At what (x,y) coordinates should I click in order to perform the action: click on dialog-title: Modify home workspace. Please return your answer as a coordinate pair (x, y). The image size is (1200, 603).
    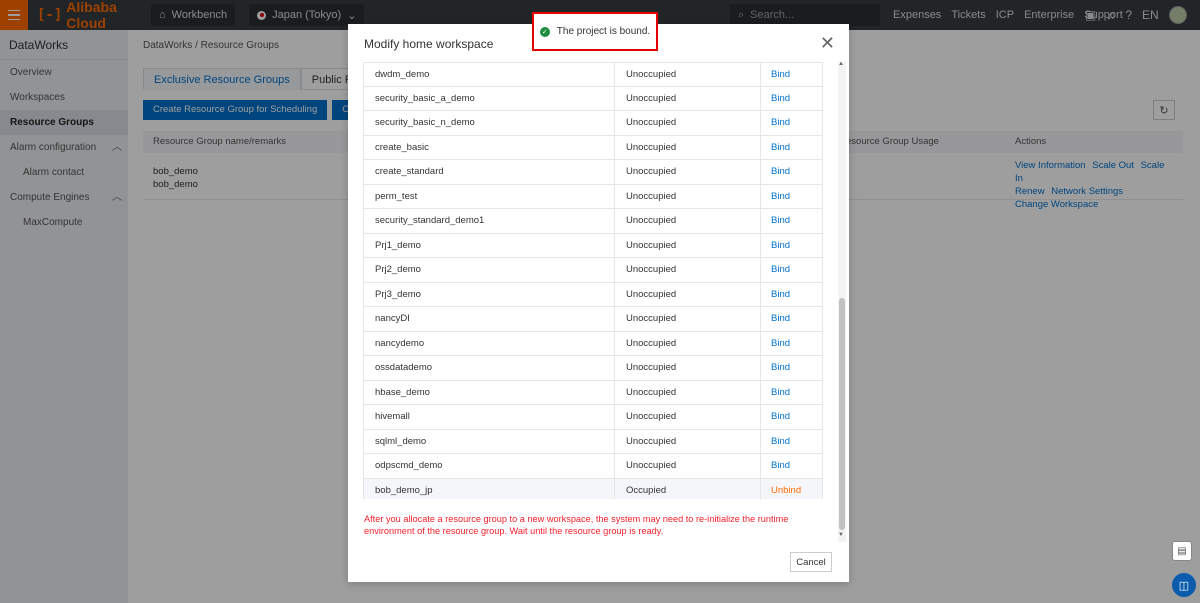
    Looking at the image, I should click on (429, 44).